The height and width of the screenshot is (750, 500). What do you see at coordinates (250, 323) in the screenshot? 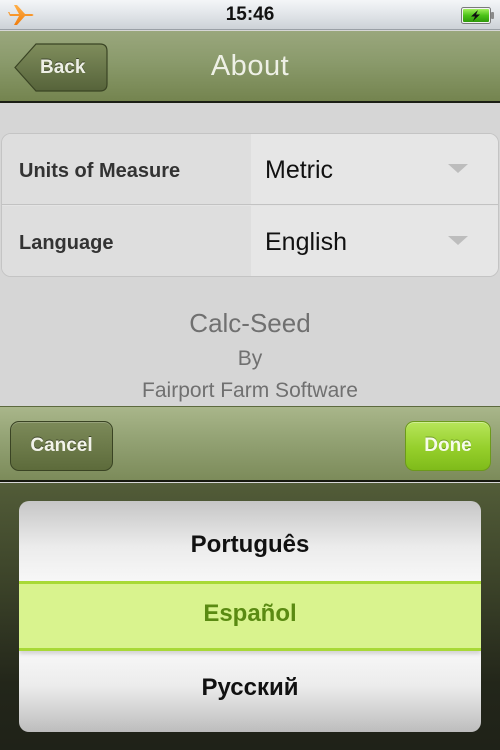
I see `app-name: Calc-Seed` at bounding box center [250, 323].